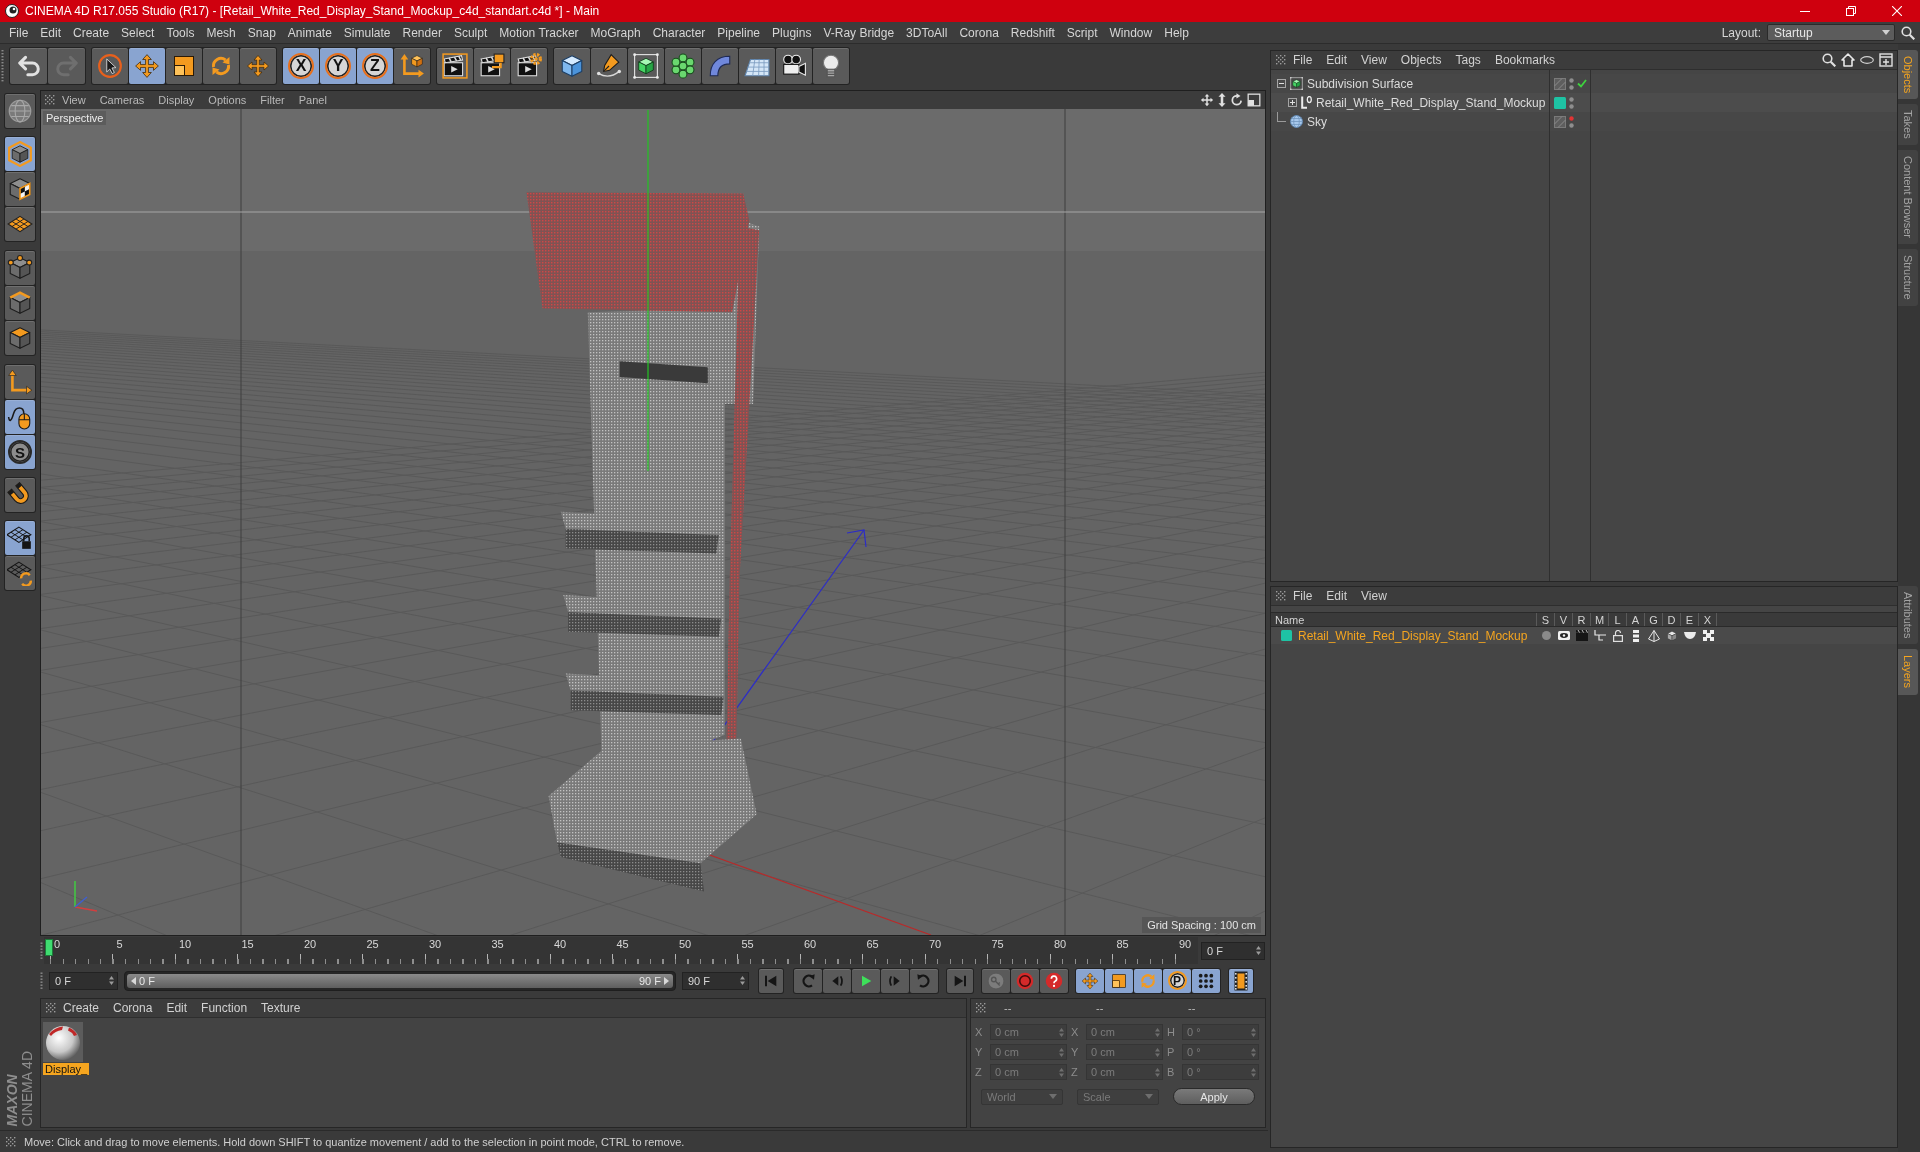  What do you see at coordinates (1848, 60) in the screenshot?
I see `home-icon` at bounding box center [1848, 60].